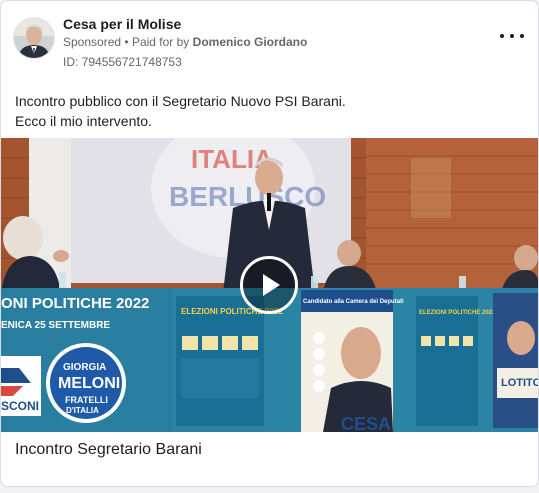 The image size is (539, 493). What do you see at coordinates (20, 406) in the screenshot?
I see `party-sconi-text: SCONI` at bounding box center [20, 406].